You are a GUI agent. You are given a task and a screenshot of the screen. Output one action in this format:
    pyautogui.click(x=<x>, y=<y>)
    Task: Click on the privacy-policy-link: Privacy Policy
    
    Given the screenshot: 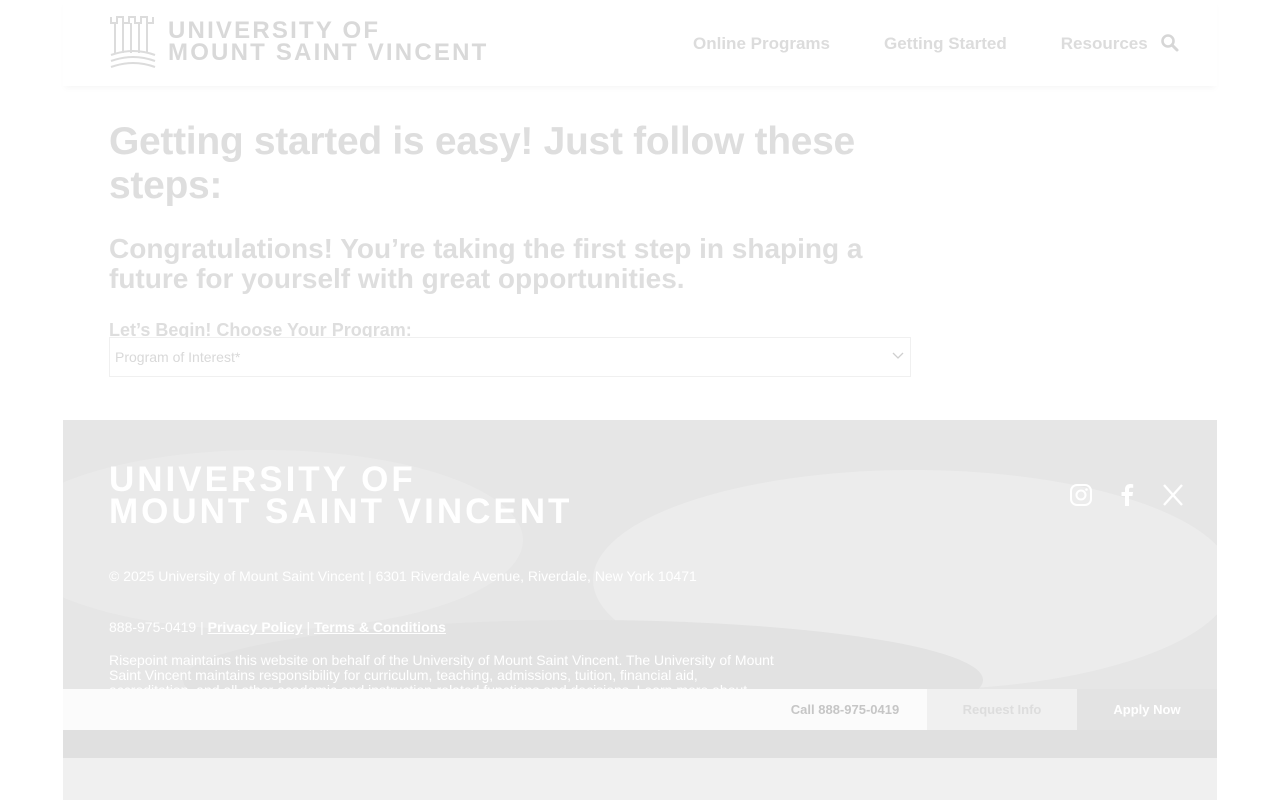 What is the action you would take?
    pyautogui.click(x=255, y=627)
    